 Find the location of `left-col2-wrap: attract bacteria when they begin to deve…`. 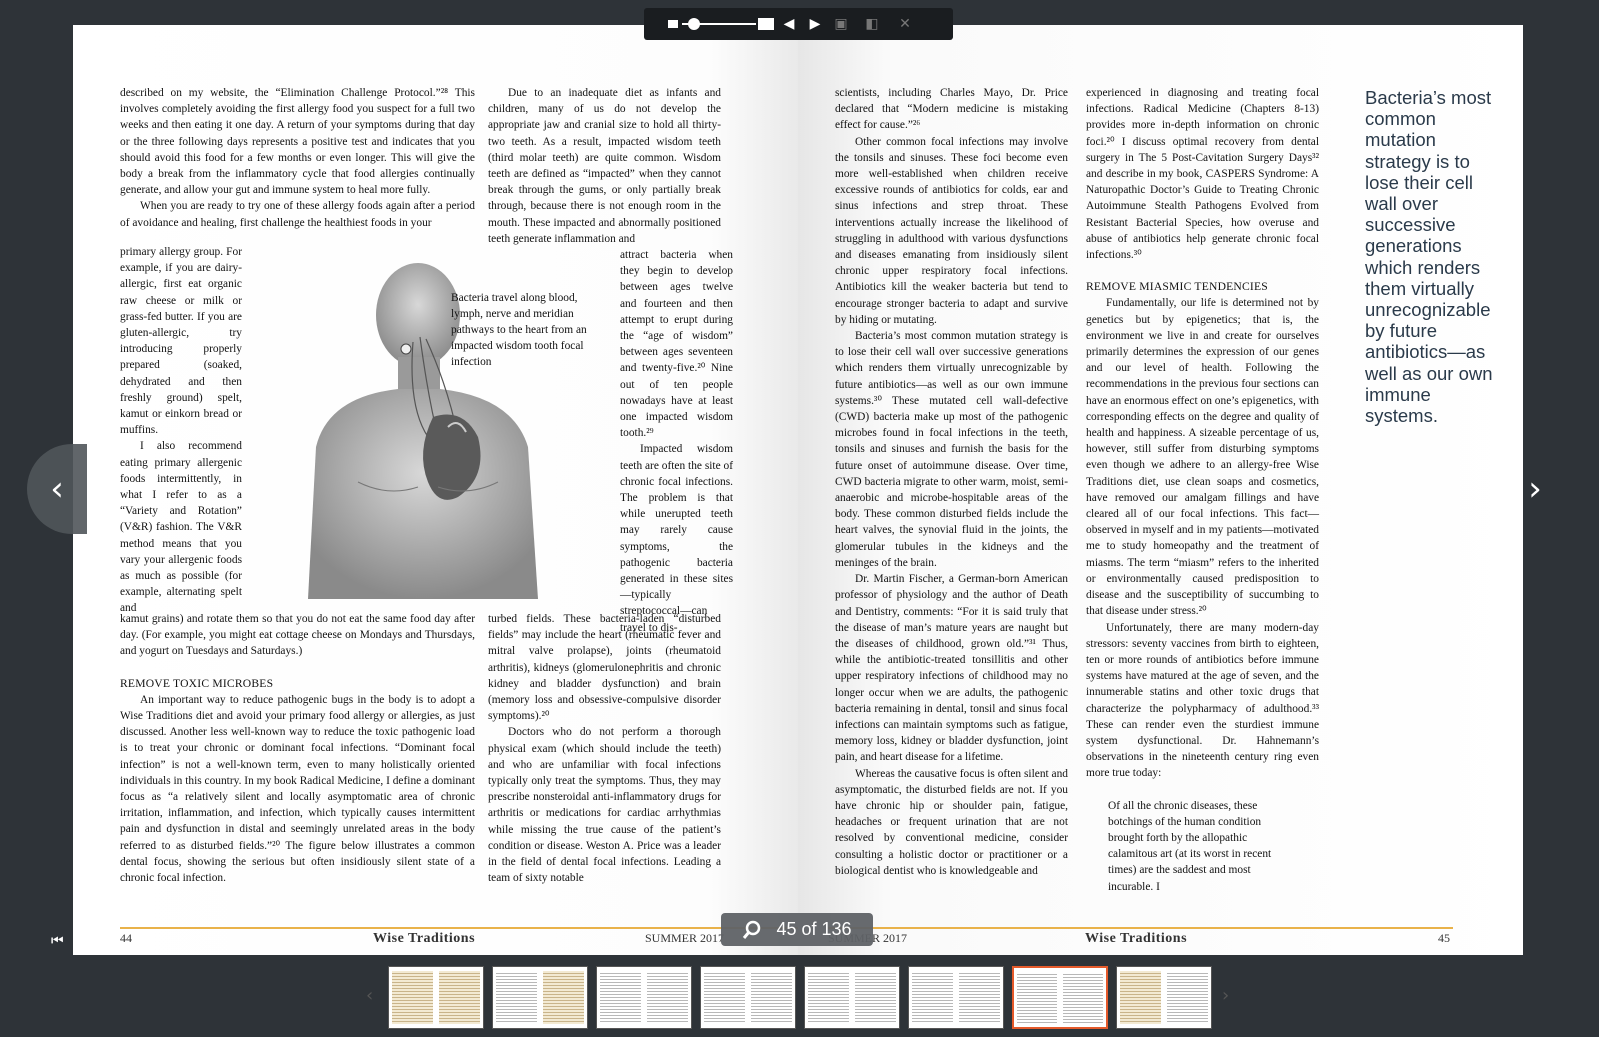

left-col2-wrap: attract bacteria when they begin to deve… is located at coordinates (676, 441).